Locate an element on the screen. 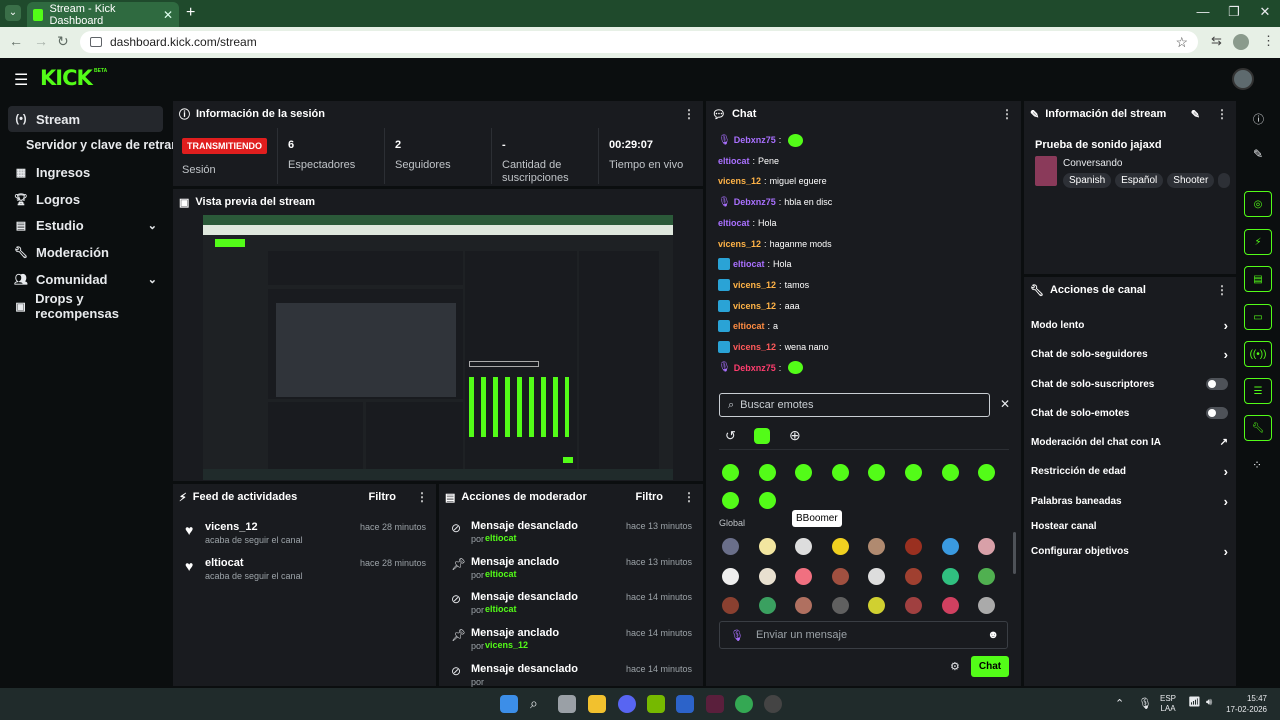  toggle-switch is located at coordinates (1217, 384).